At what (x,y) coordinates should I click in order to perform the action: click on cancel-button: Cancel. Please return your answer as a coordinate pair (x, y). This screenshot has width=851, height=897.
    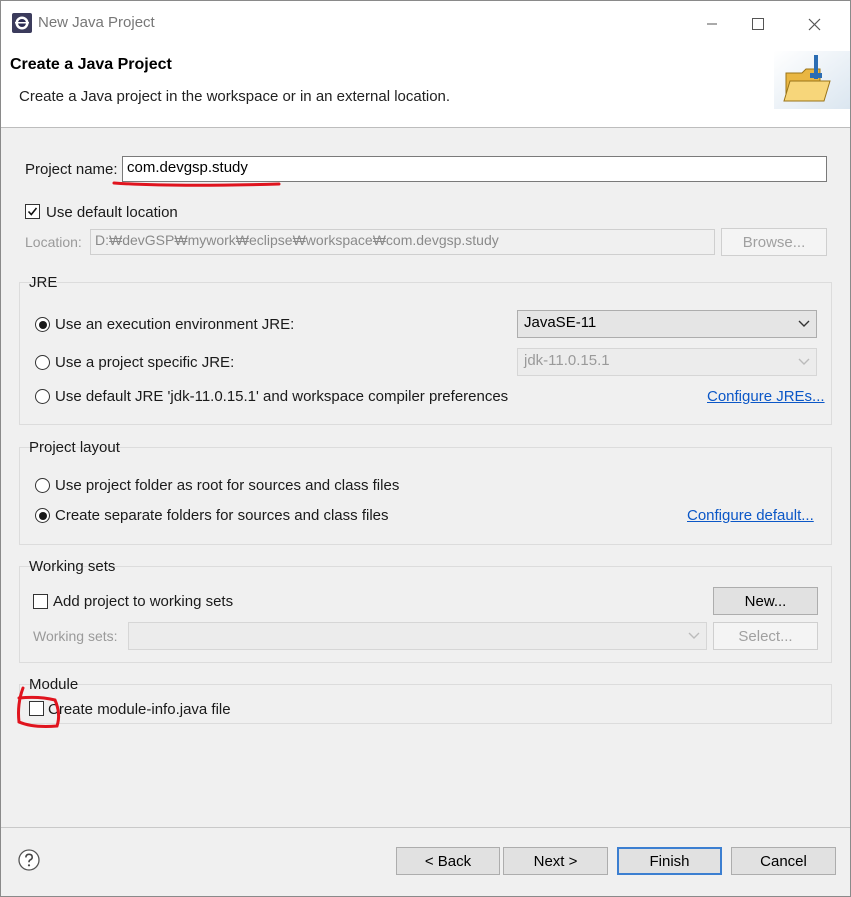
    Looking at the image, I should click on (783, 861).